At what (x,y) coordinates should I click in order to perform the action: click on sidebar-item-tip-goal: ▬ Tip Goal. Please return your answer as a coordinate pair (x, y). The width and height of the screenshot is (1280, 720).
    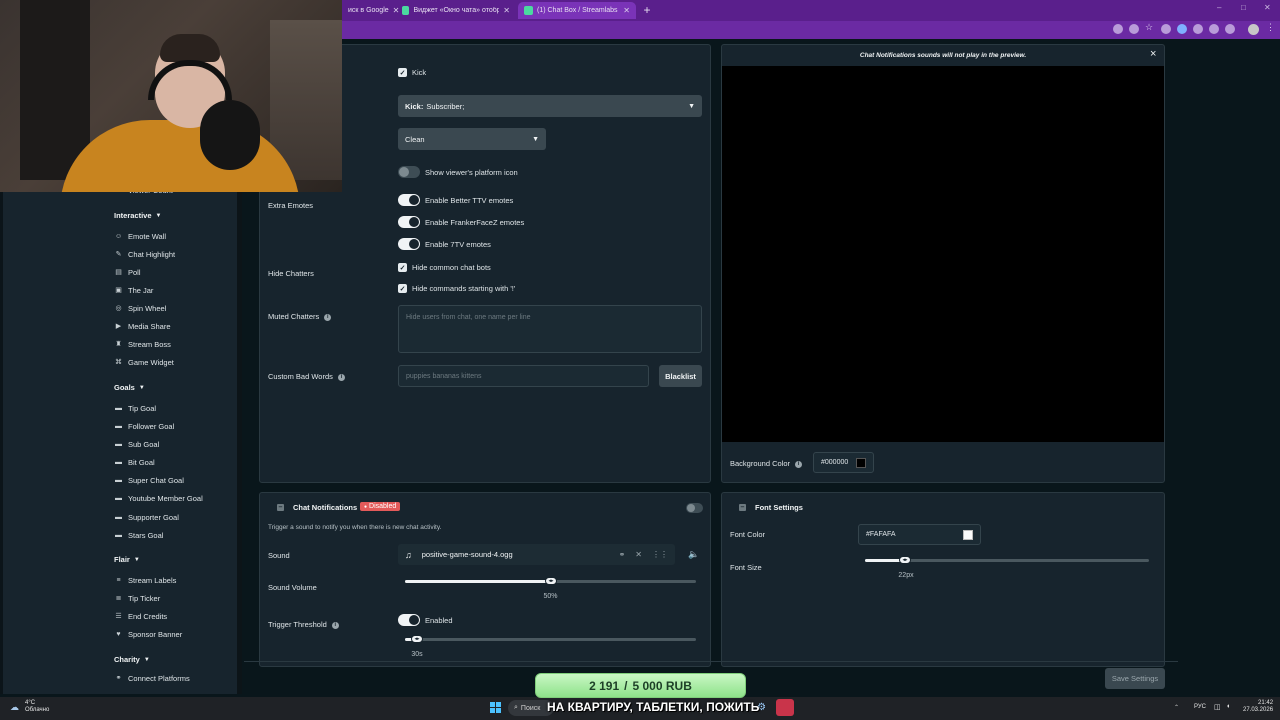
    Looking at the image, I should click on (135, 408).